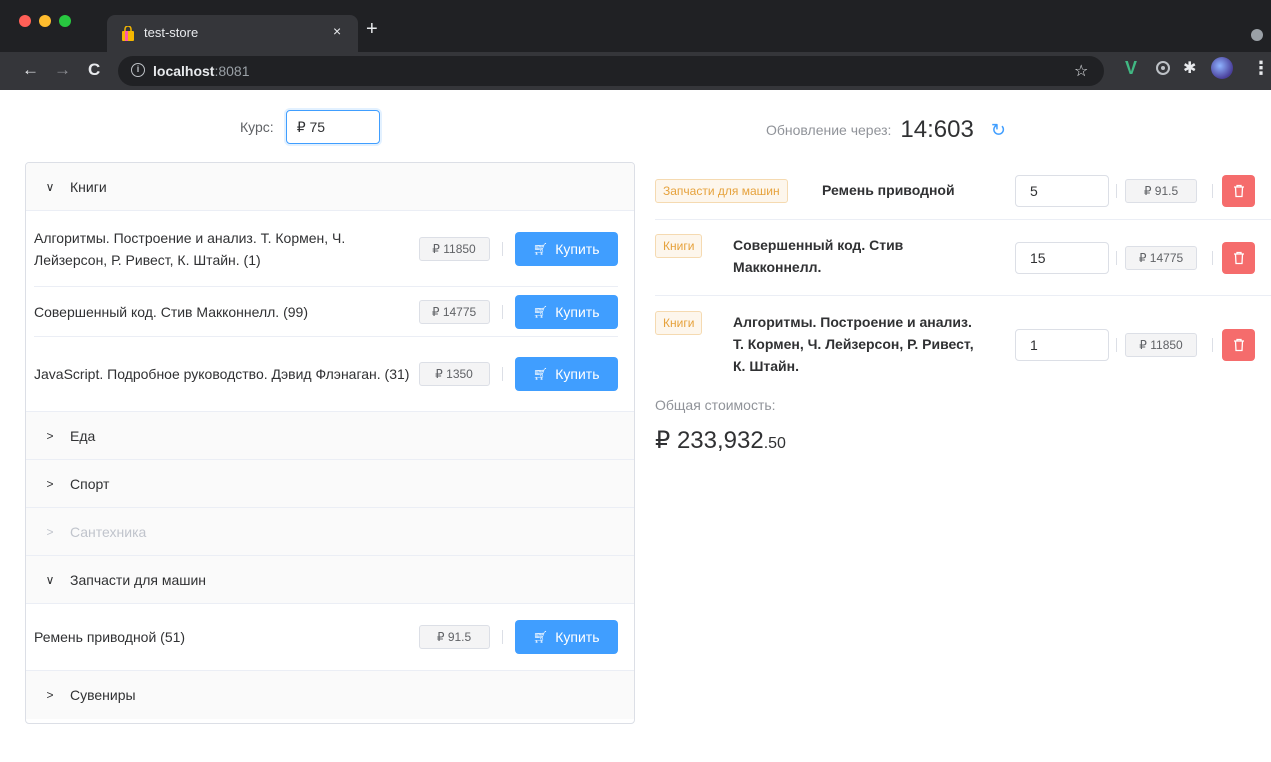 The width and height of the screenshot is (1271, 762). I want to click on cart-price-tag: ₽ 14775, so click(1161, 258).